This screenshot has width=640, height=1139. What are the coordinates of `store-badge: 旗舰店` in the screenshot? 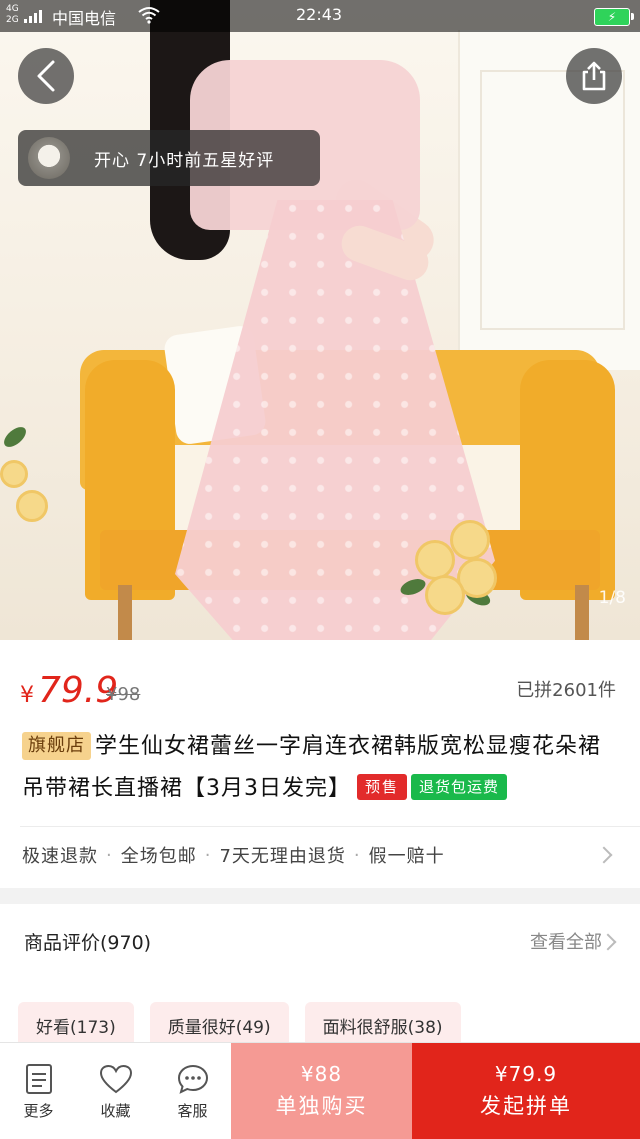 It's located at (56, 746).